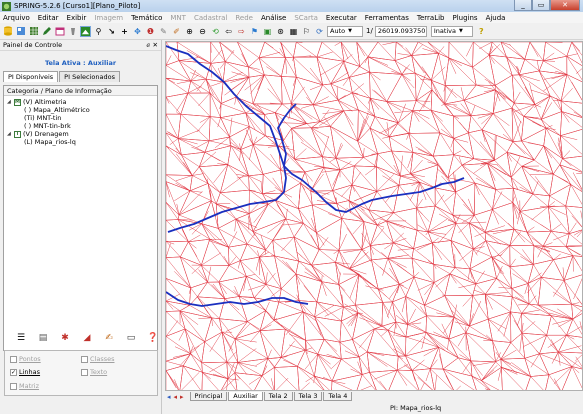  I want to click on checkbox-pontos: Pontos, so click(25, 359).